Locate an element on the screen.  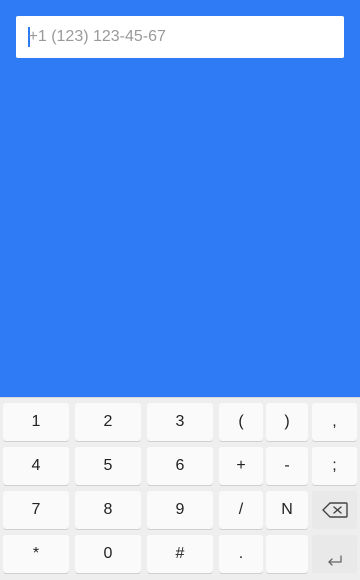
phone-field is located at coordinates (180, 37).